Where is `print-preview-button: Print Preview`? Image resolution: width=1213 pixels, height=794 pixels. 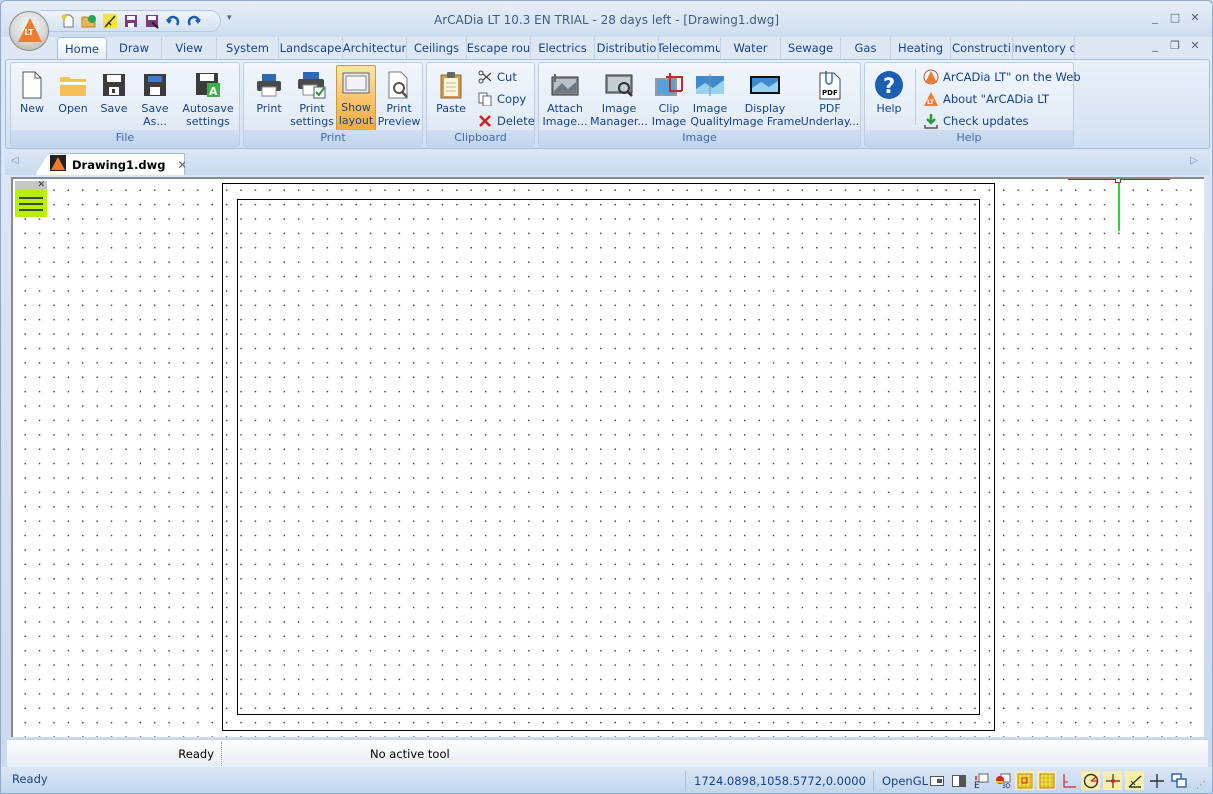 print-preview-button: Print Preview is located at coordinates (399, 99).